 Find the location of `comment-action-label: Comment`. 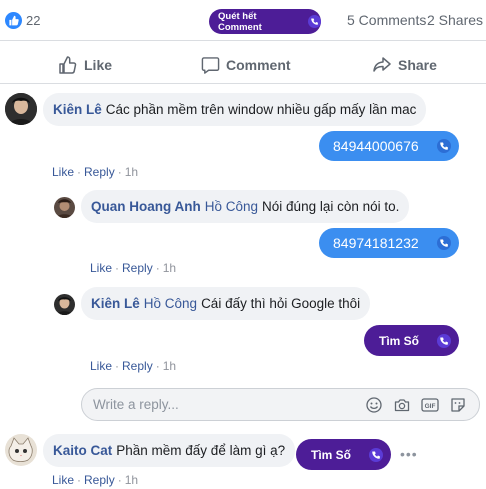

comment-action-label: Comment is located at coordinates (258, 65).